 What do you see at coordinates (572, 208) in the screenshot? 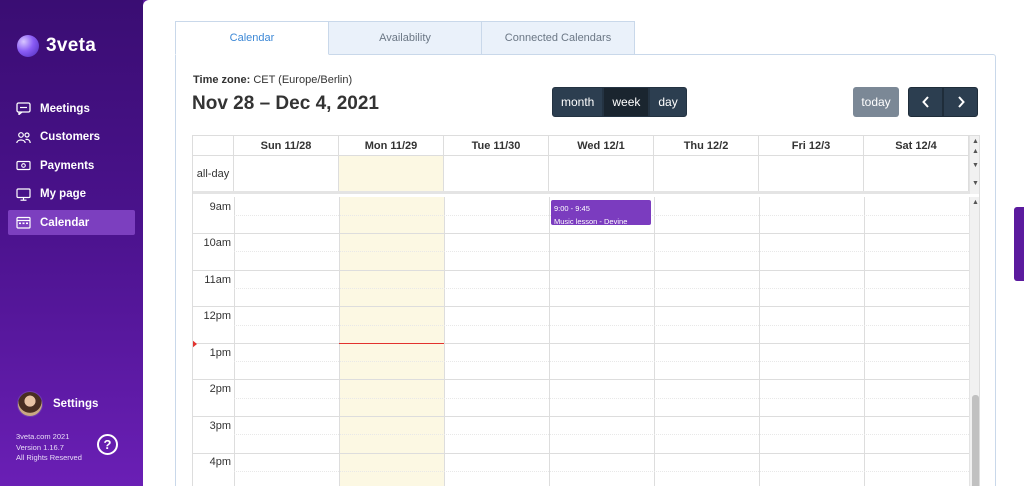
I see `event-time: 9:00 - 9:45` at bounding box center [572, 208].